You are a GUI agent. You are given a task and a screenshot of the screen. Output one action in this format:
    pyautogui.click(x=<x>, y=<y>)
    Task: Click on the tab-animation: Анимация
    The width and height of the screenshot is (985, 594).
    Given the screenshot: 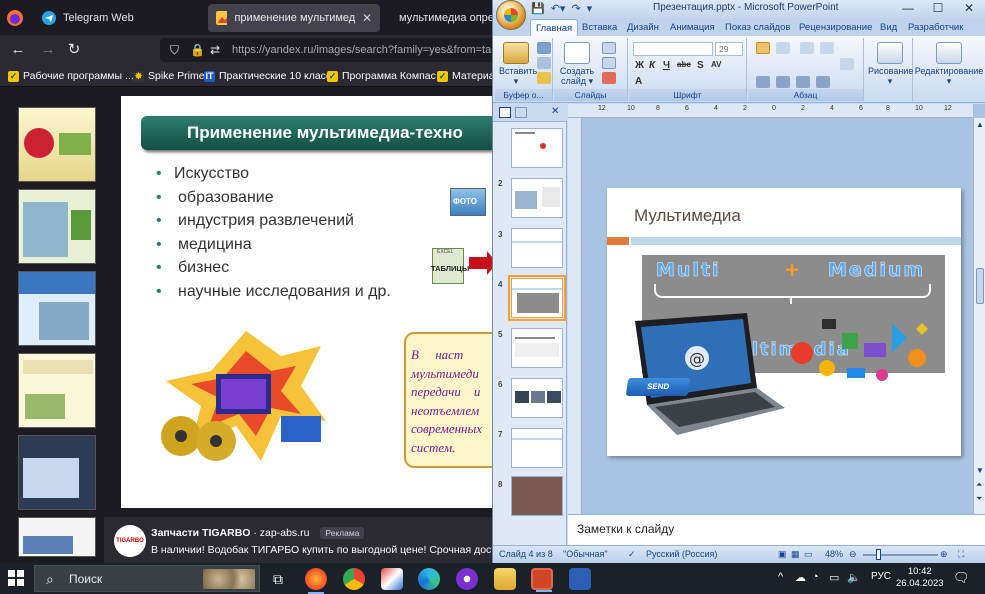 What is the action you would take?
    pyautogui.click(x=692, y=27)
    